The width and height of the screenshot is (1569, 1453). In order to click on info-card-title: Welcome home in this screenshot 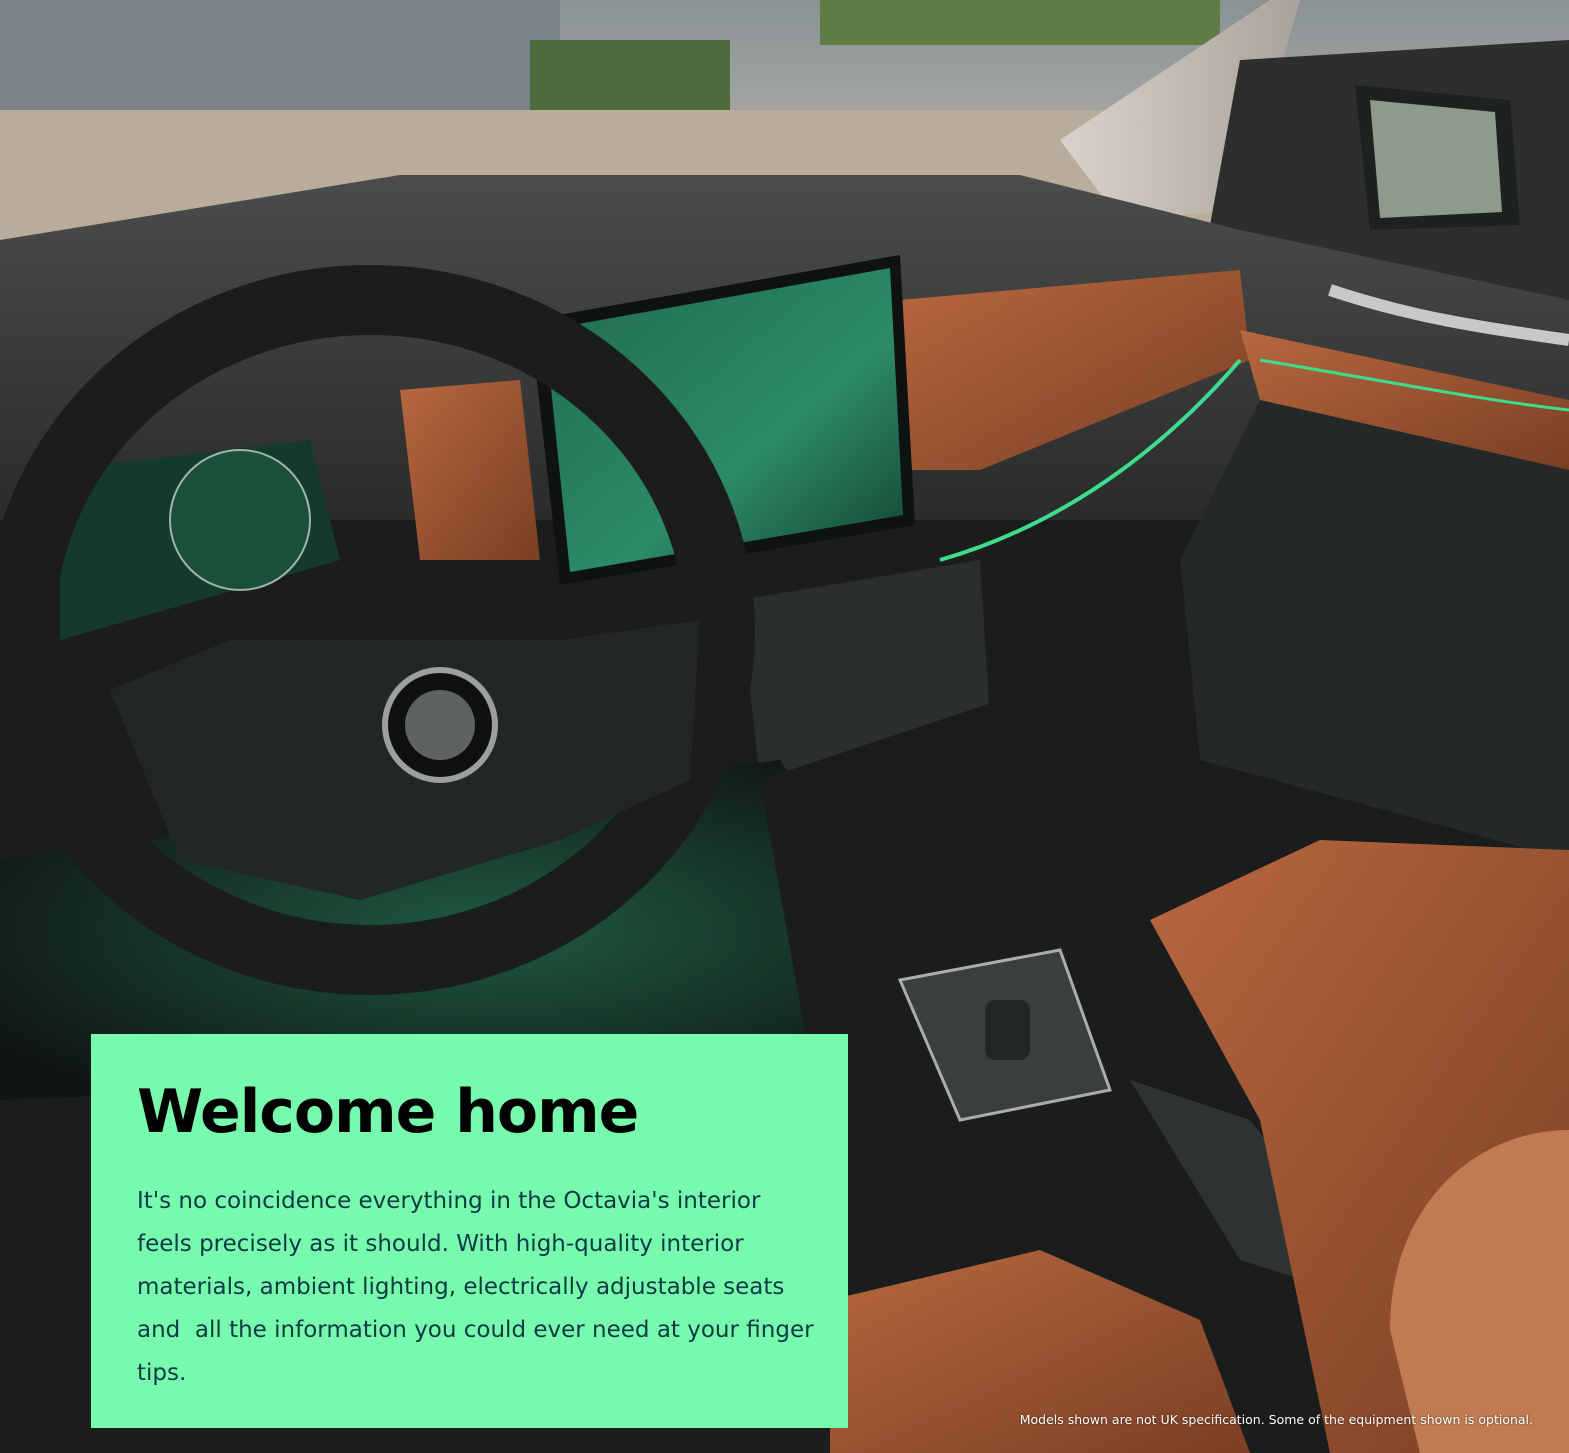, I will do `click(388, 1112)`.